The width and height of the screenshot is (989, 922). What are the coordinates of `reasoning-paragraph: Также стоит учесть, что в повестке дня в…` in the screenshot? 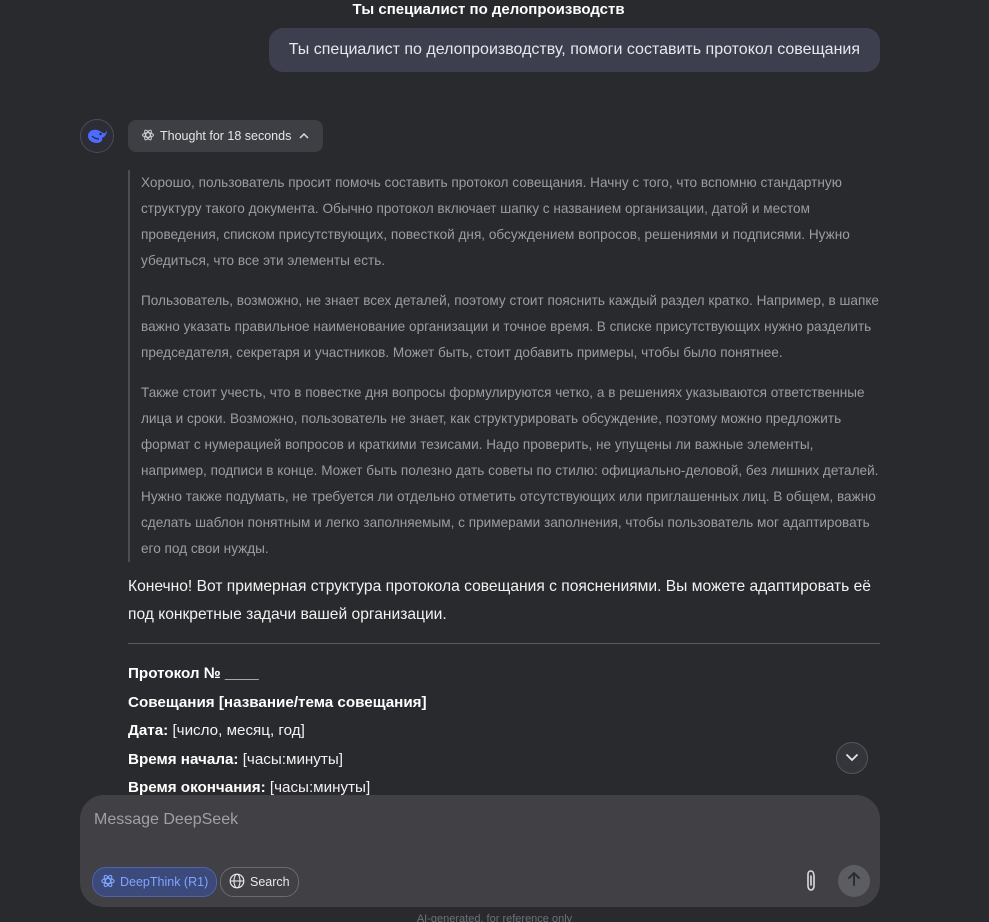 It's located at (510, 470).